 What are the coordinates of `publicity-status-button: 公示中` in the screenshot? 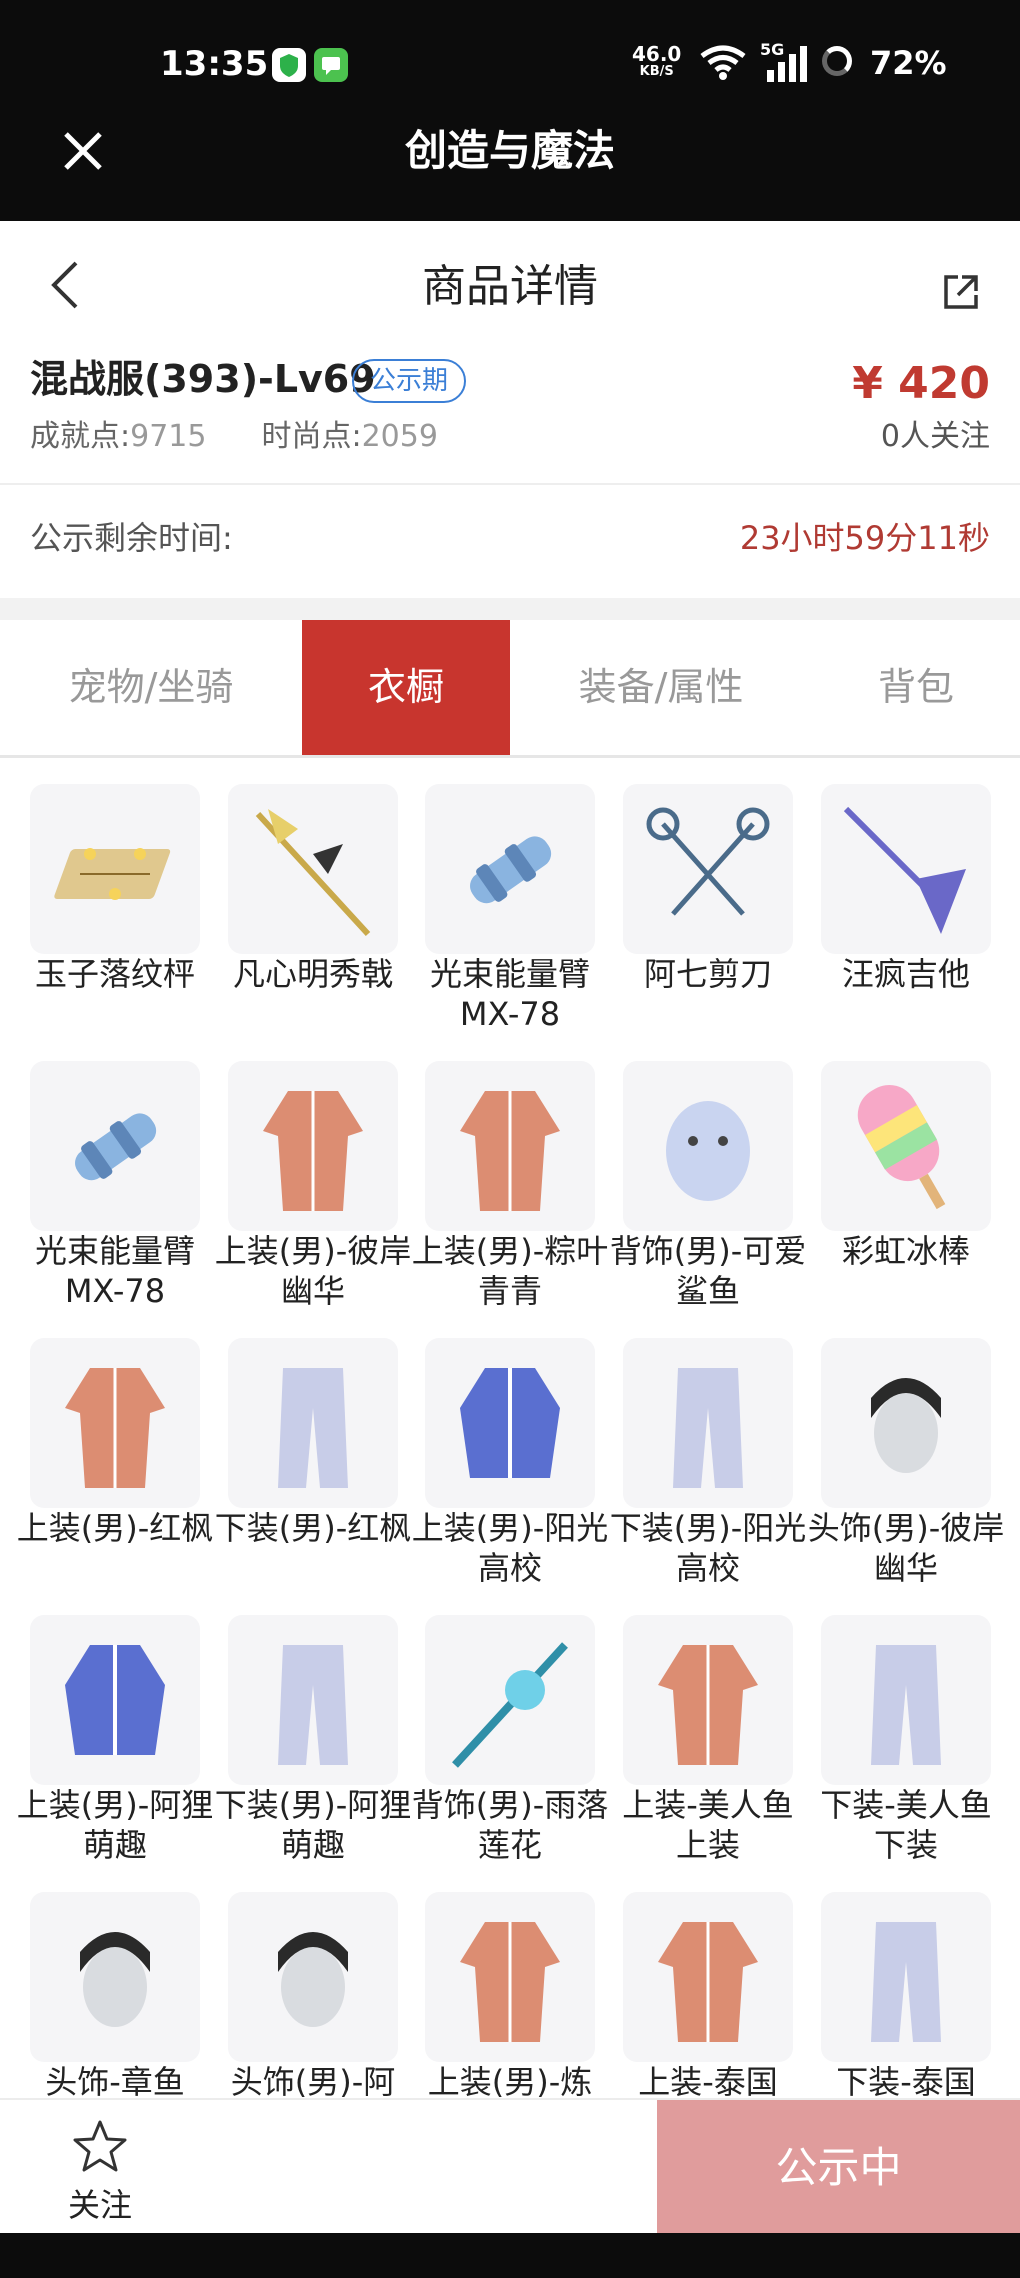 It's located at (838, 2167).